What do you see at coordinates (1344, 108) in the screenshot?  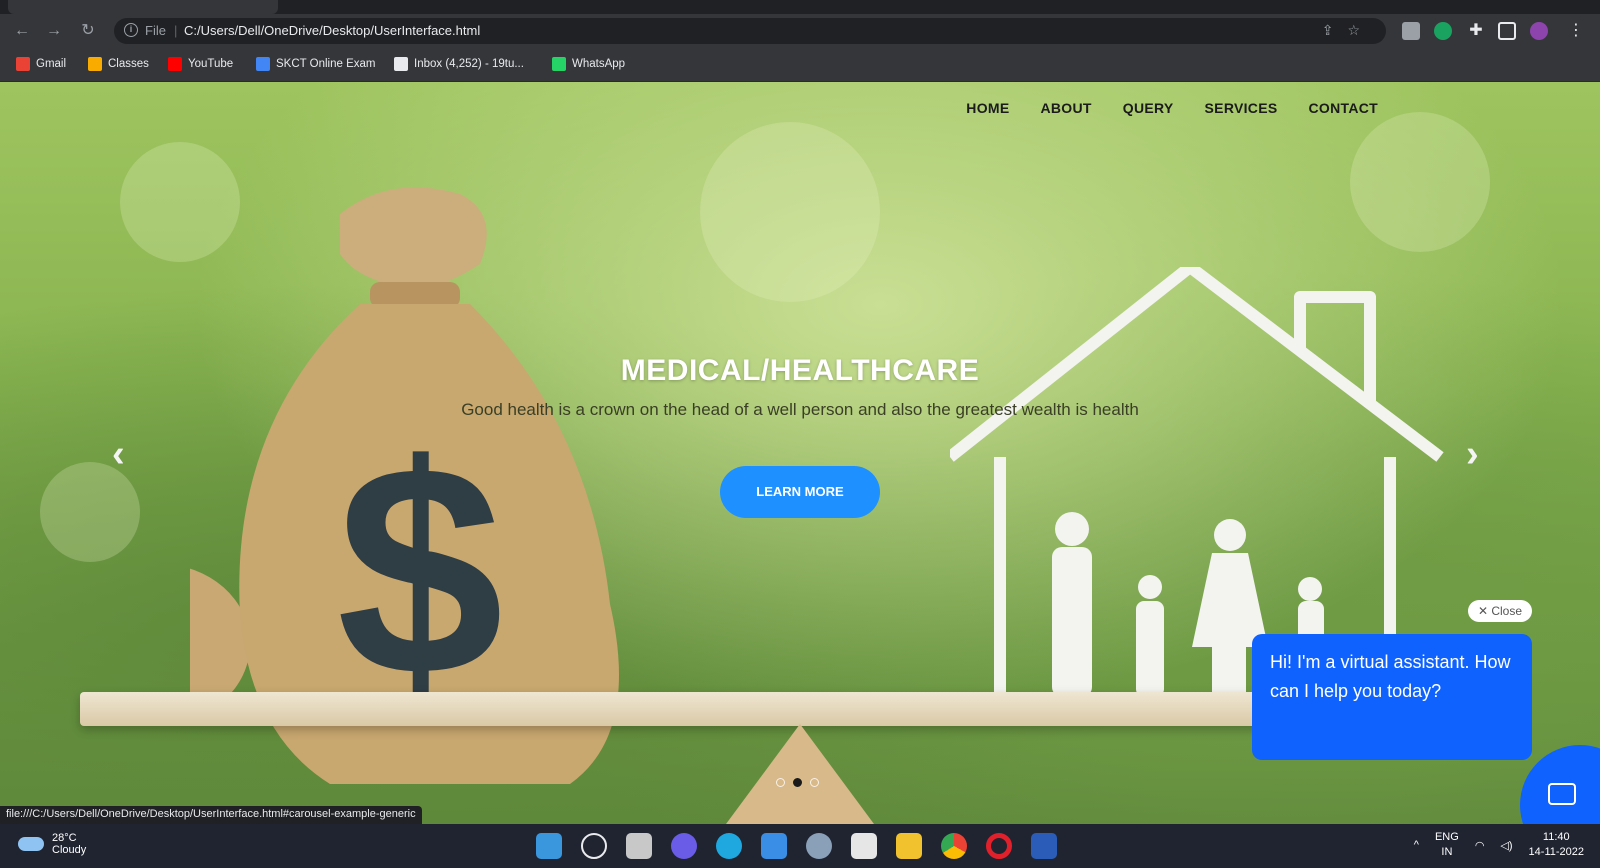 I see `nav-contact: CONTACT` at bounding box center [1344, 108].